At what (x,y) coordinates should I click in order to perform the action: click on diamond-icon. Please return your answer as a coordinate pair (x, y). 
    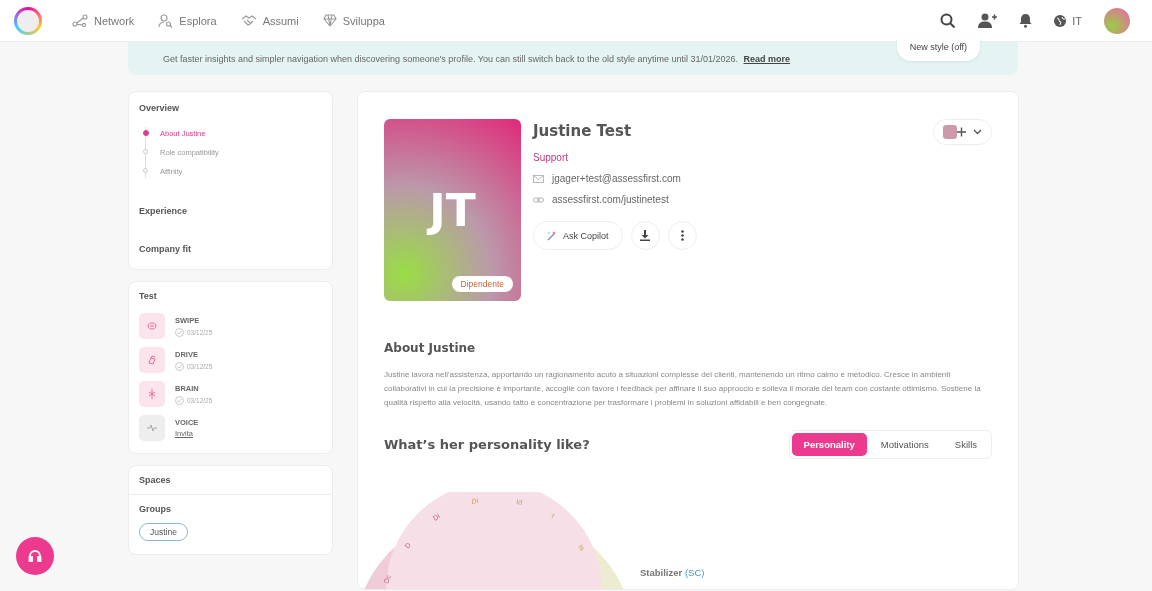
    Looking at the image, I should click on (329, 20).